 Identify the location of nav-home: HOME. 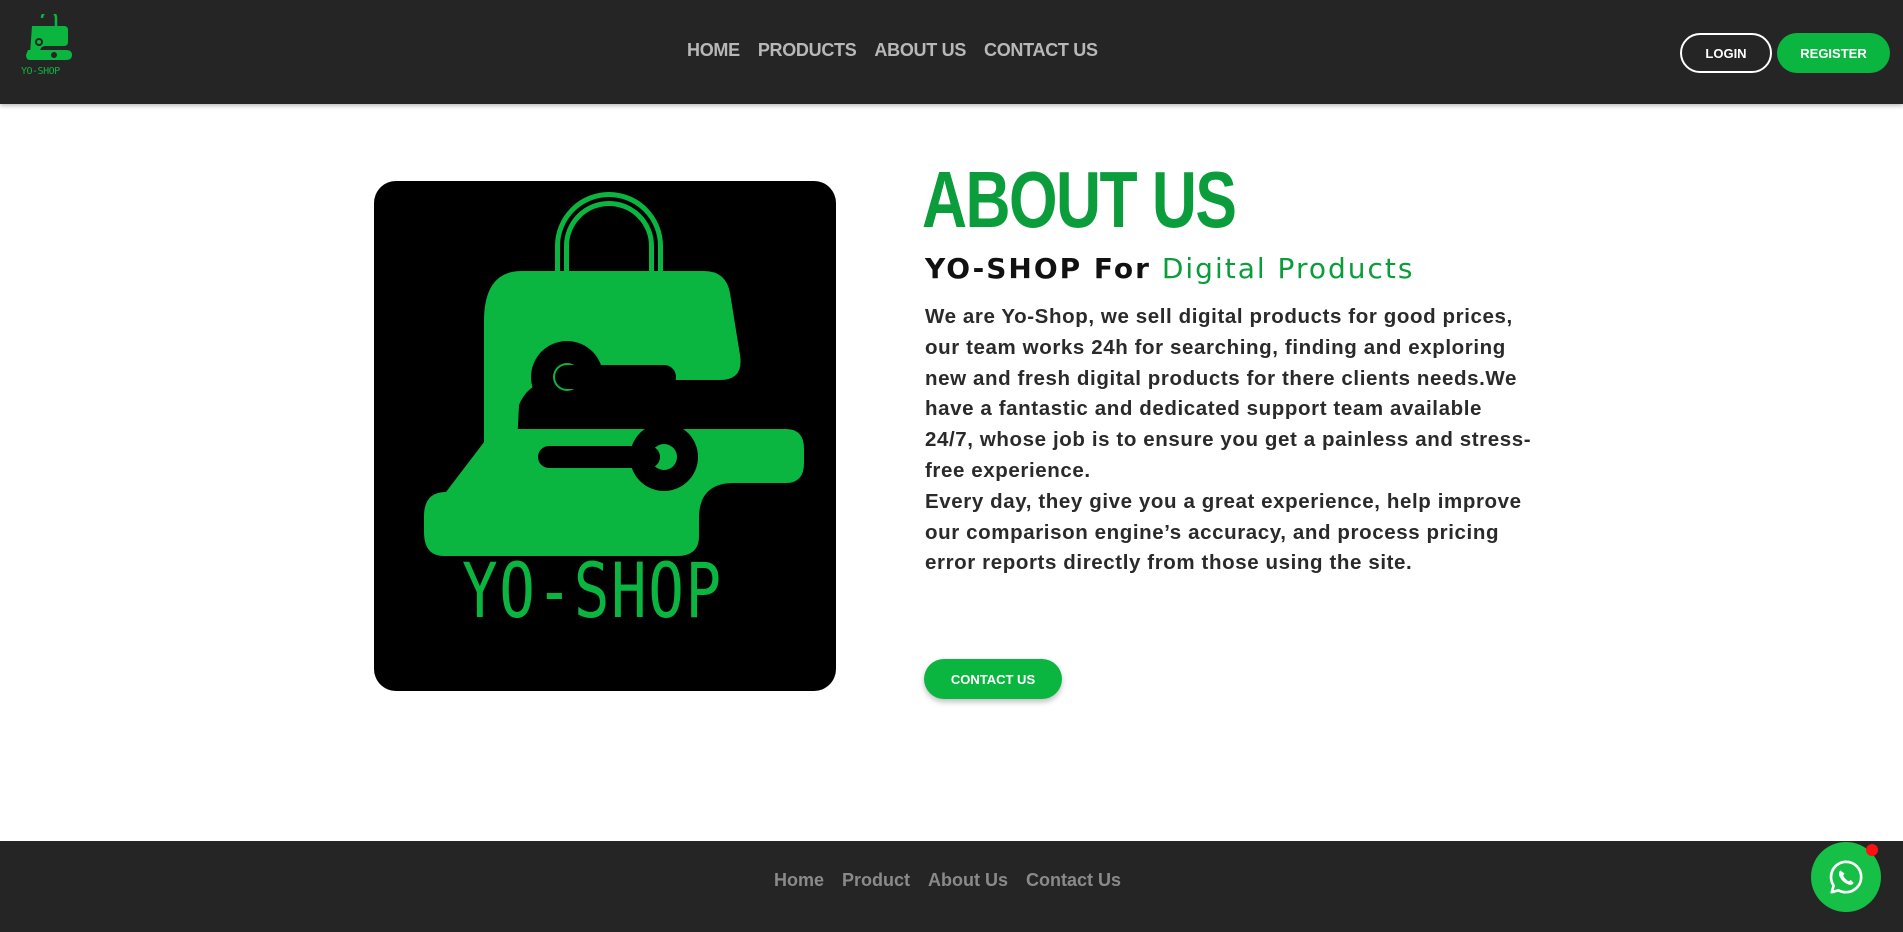
(713, 50).